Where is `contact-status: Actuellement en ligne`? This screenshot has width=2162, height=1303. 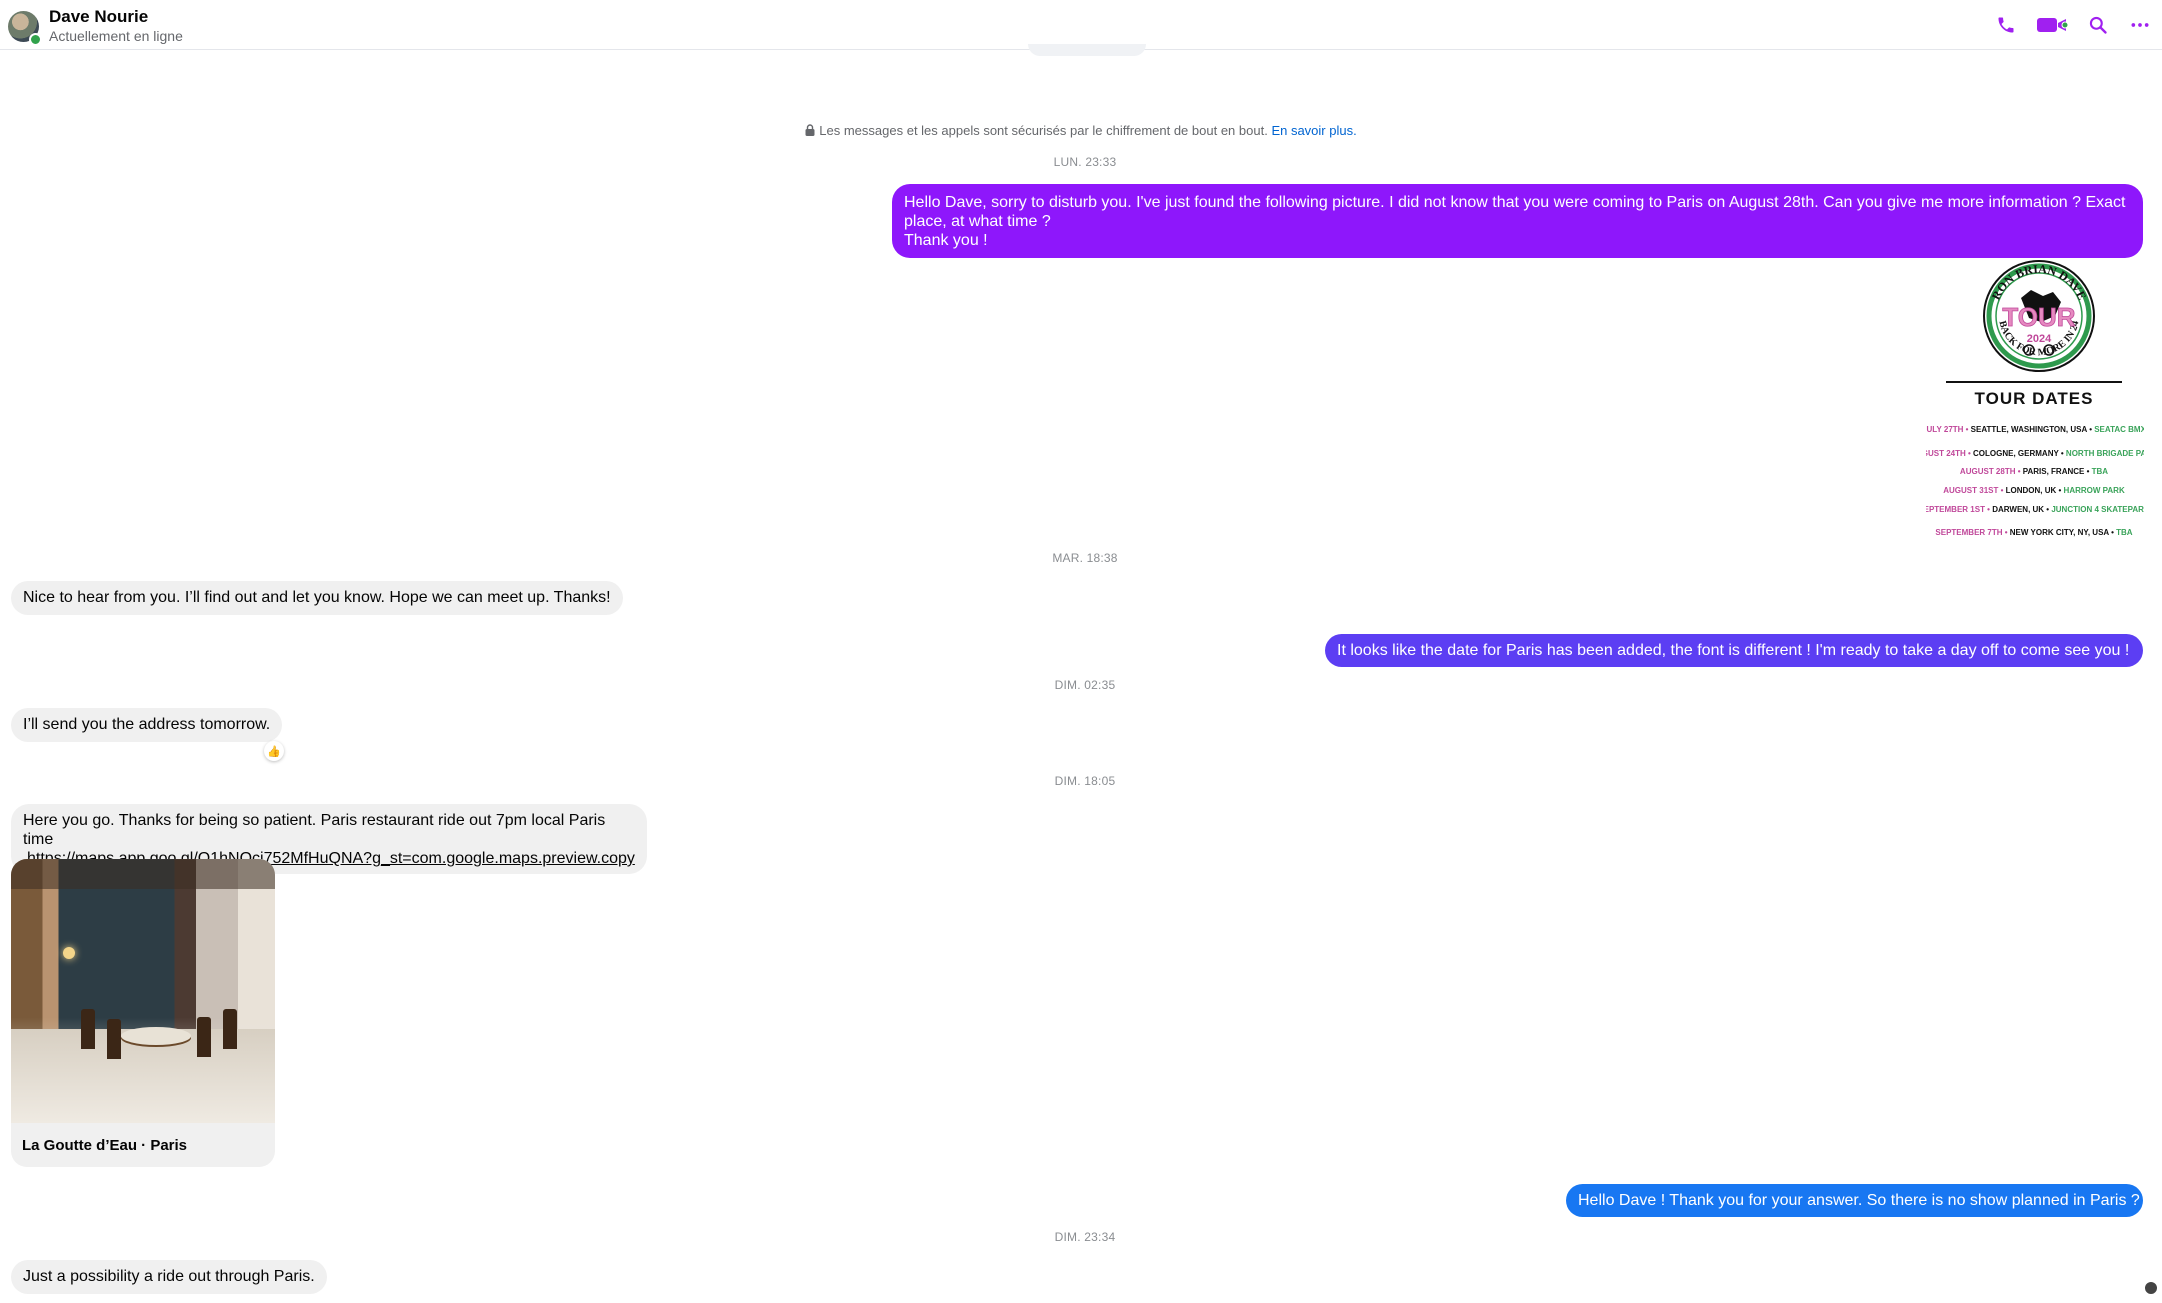 contact-status: Actuellement en ligne is located at coordinates (116, 36).